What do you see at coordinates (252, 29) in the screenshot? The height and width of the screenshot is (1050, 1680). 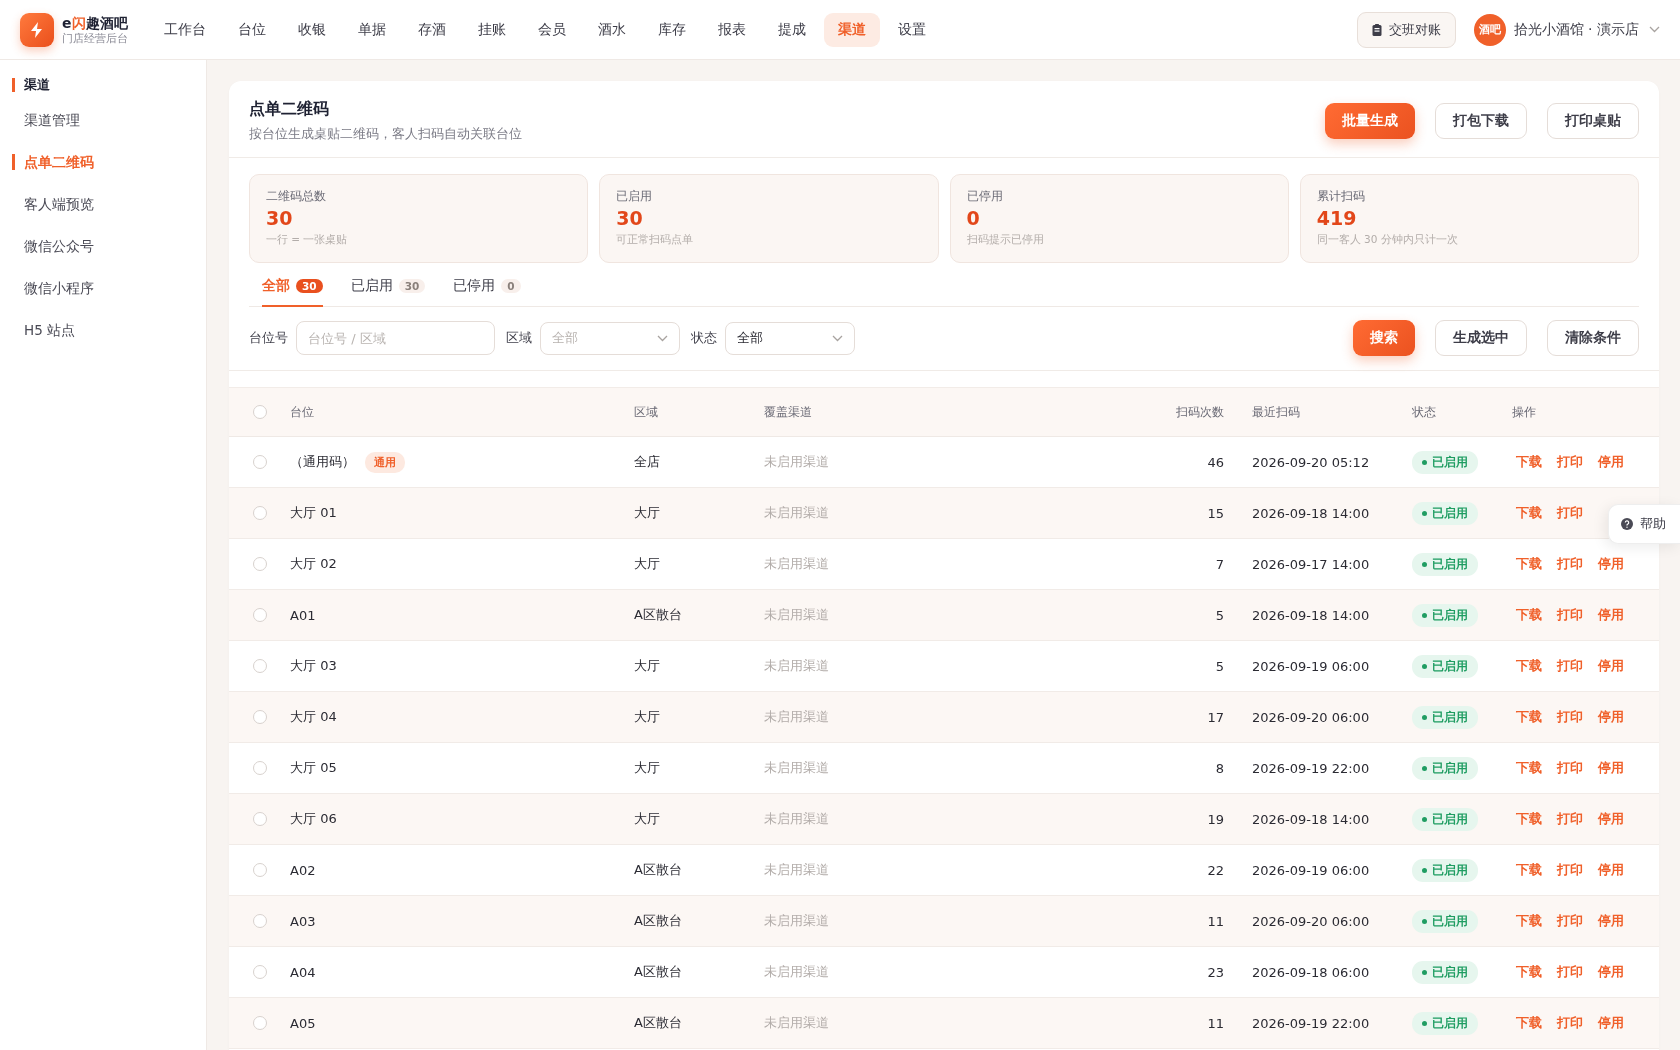 I see `nav-tab: 台位` at bounding box center [252, 29].